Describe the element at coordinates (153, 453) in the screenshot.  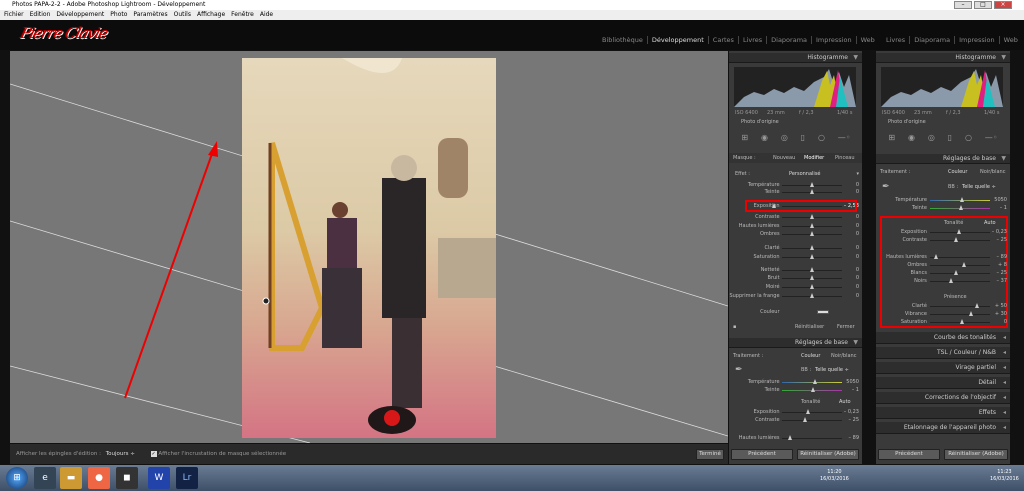
I see `overlay-checkbox: ✓` at that location.